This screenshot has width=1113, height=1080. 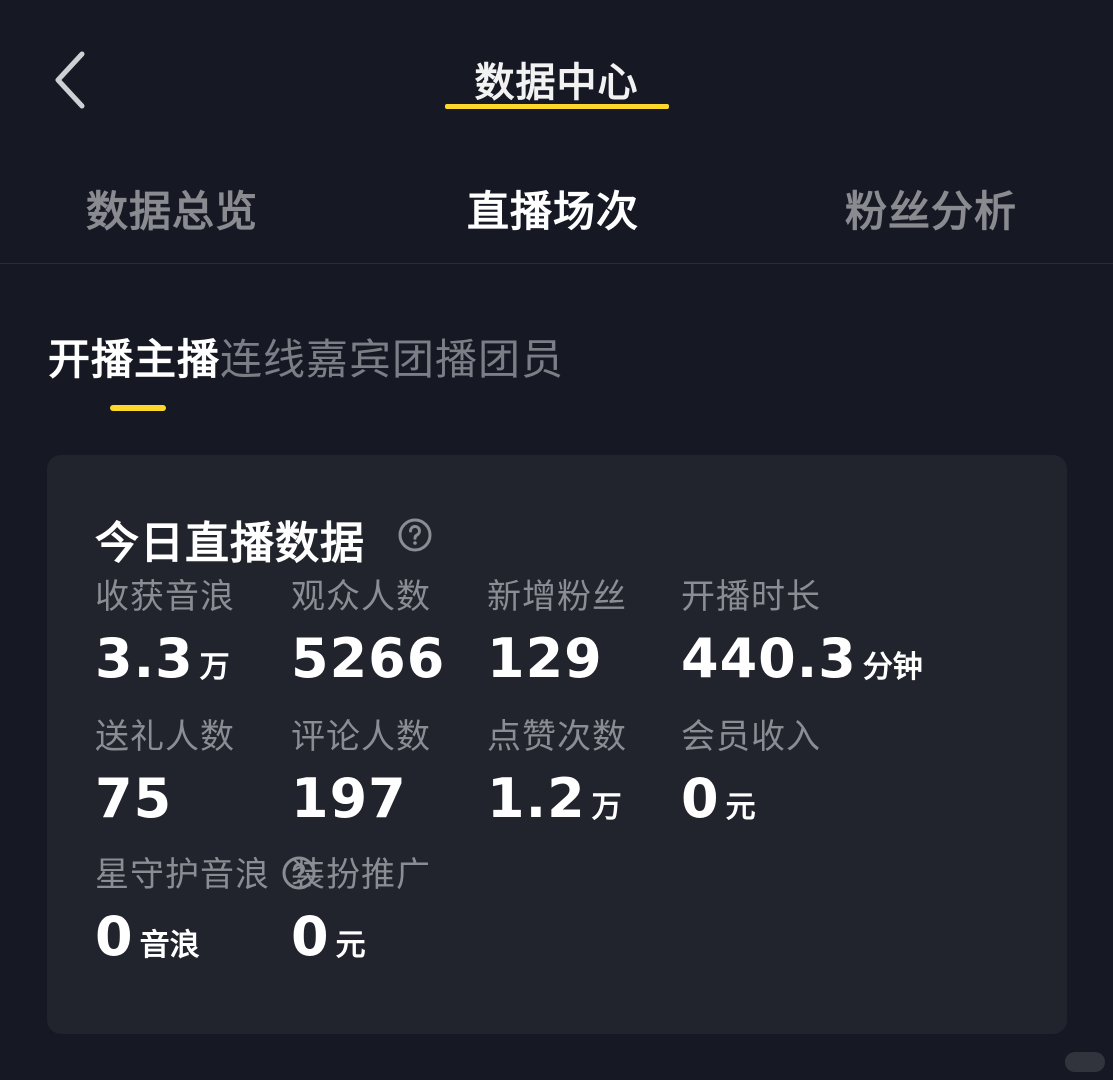 I want to click on metric-new-fans: 新增粉丝 129, so click(x=557, y=639).